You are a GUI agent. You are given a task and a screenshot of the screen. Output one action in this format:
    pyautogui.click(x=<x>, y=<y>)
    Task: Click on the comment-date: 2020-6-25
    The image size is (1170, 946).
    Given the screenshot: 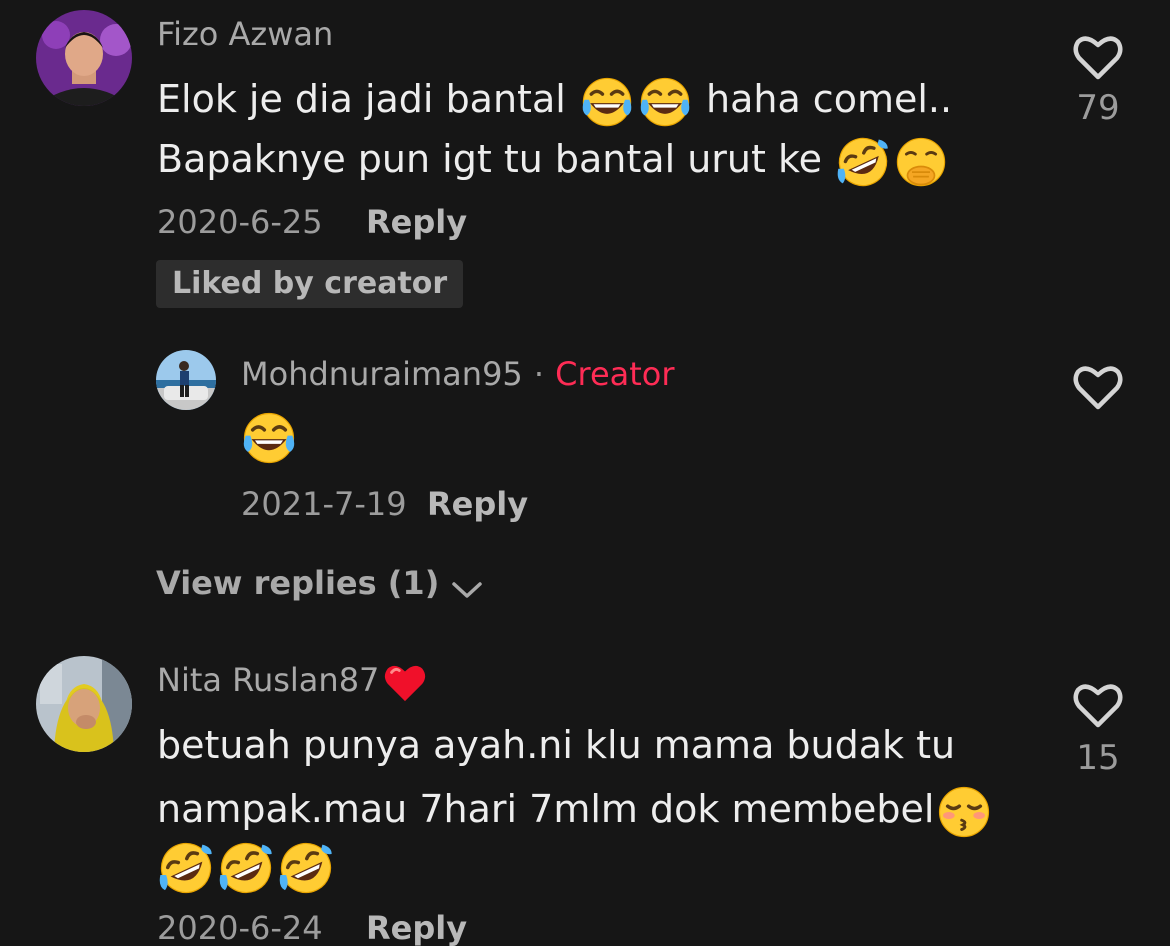 What is the action you would take?
    pyautogui.click(x=240, y=222)
    